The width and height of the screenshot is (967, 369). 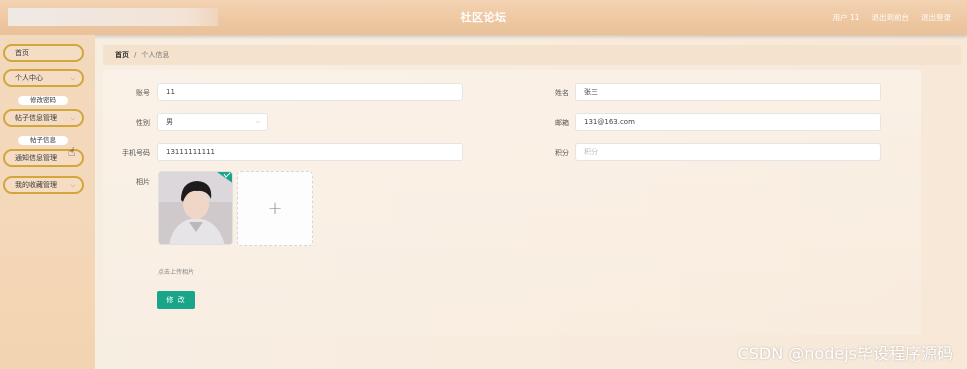 What do you see at coordinates (936, 17) in the screenshot?
I see `logout-link: 退出登录` at bounding box center [936, 17].